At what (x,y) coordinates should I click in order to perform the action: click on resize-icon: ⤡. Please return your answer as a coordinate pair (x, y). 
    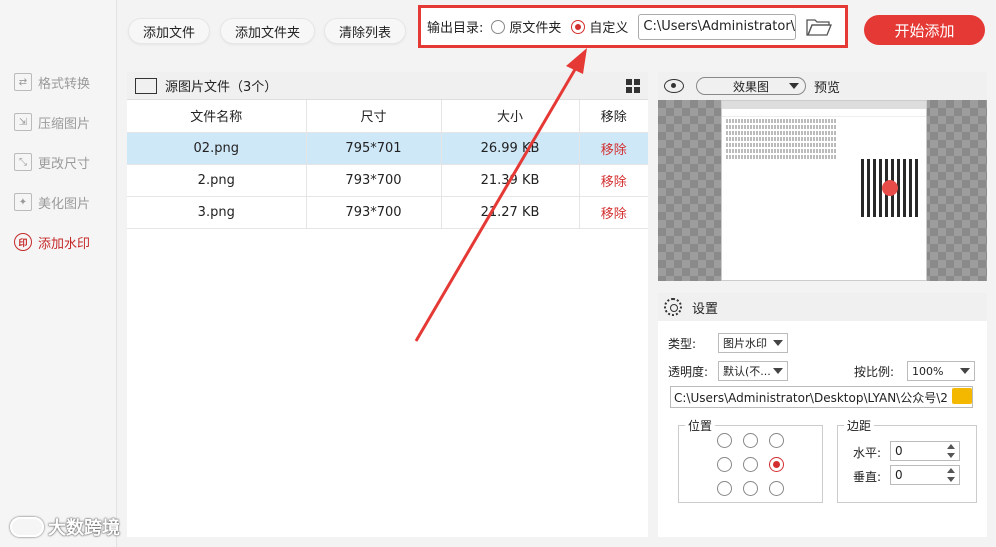
    Looking at the image, I should click on (23, 162).